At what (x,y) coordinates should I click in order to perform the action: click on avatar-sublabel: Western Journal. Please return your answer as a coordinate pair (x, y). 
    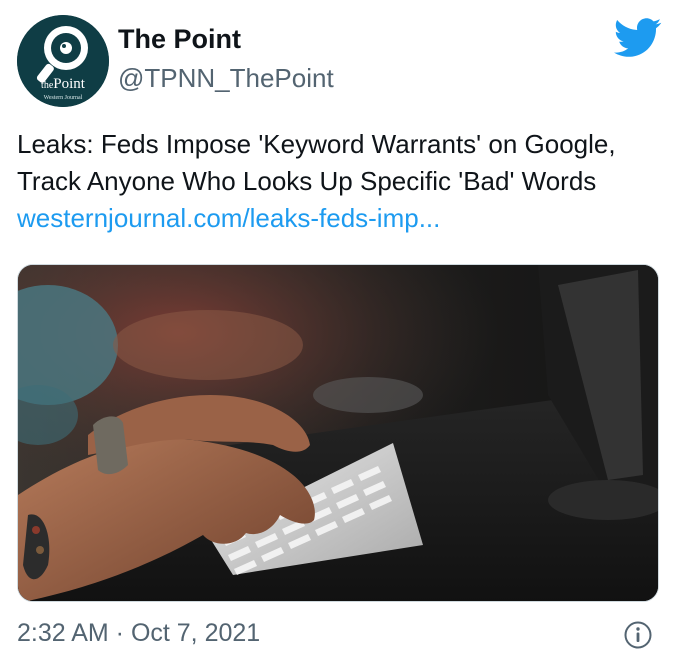
    Looking at the image, I should click on (63, 98).